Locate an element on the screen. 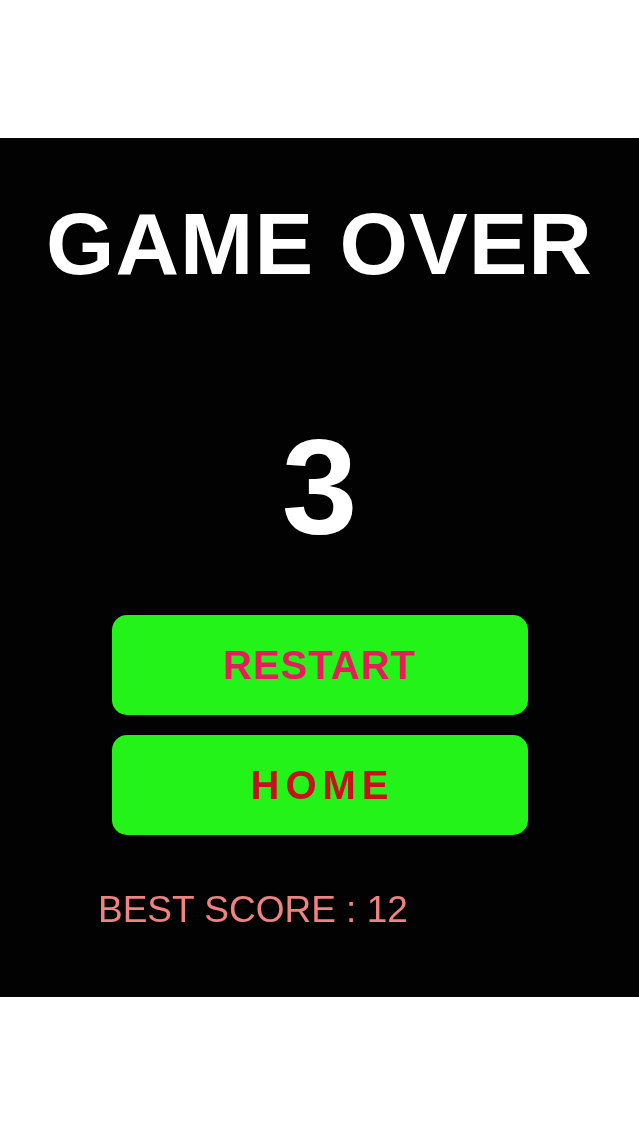  best-score-text: BEST SCORE : 12 is located at coordinates (253, 909).